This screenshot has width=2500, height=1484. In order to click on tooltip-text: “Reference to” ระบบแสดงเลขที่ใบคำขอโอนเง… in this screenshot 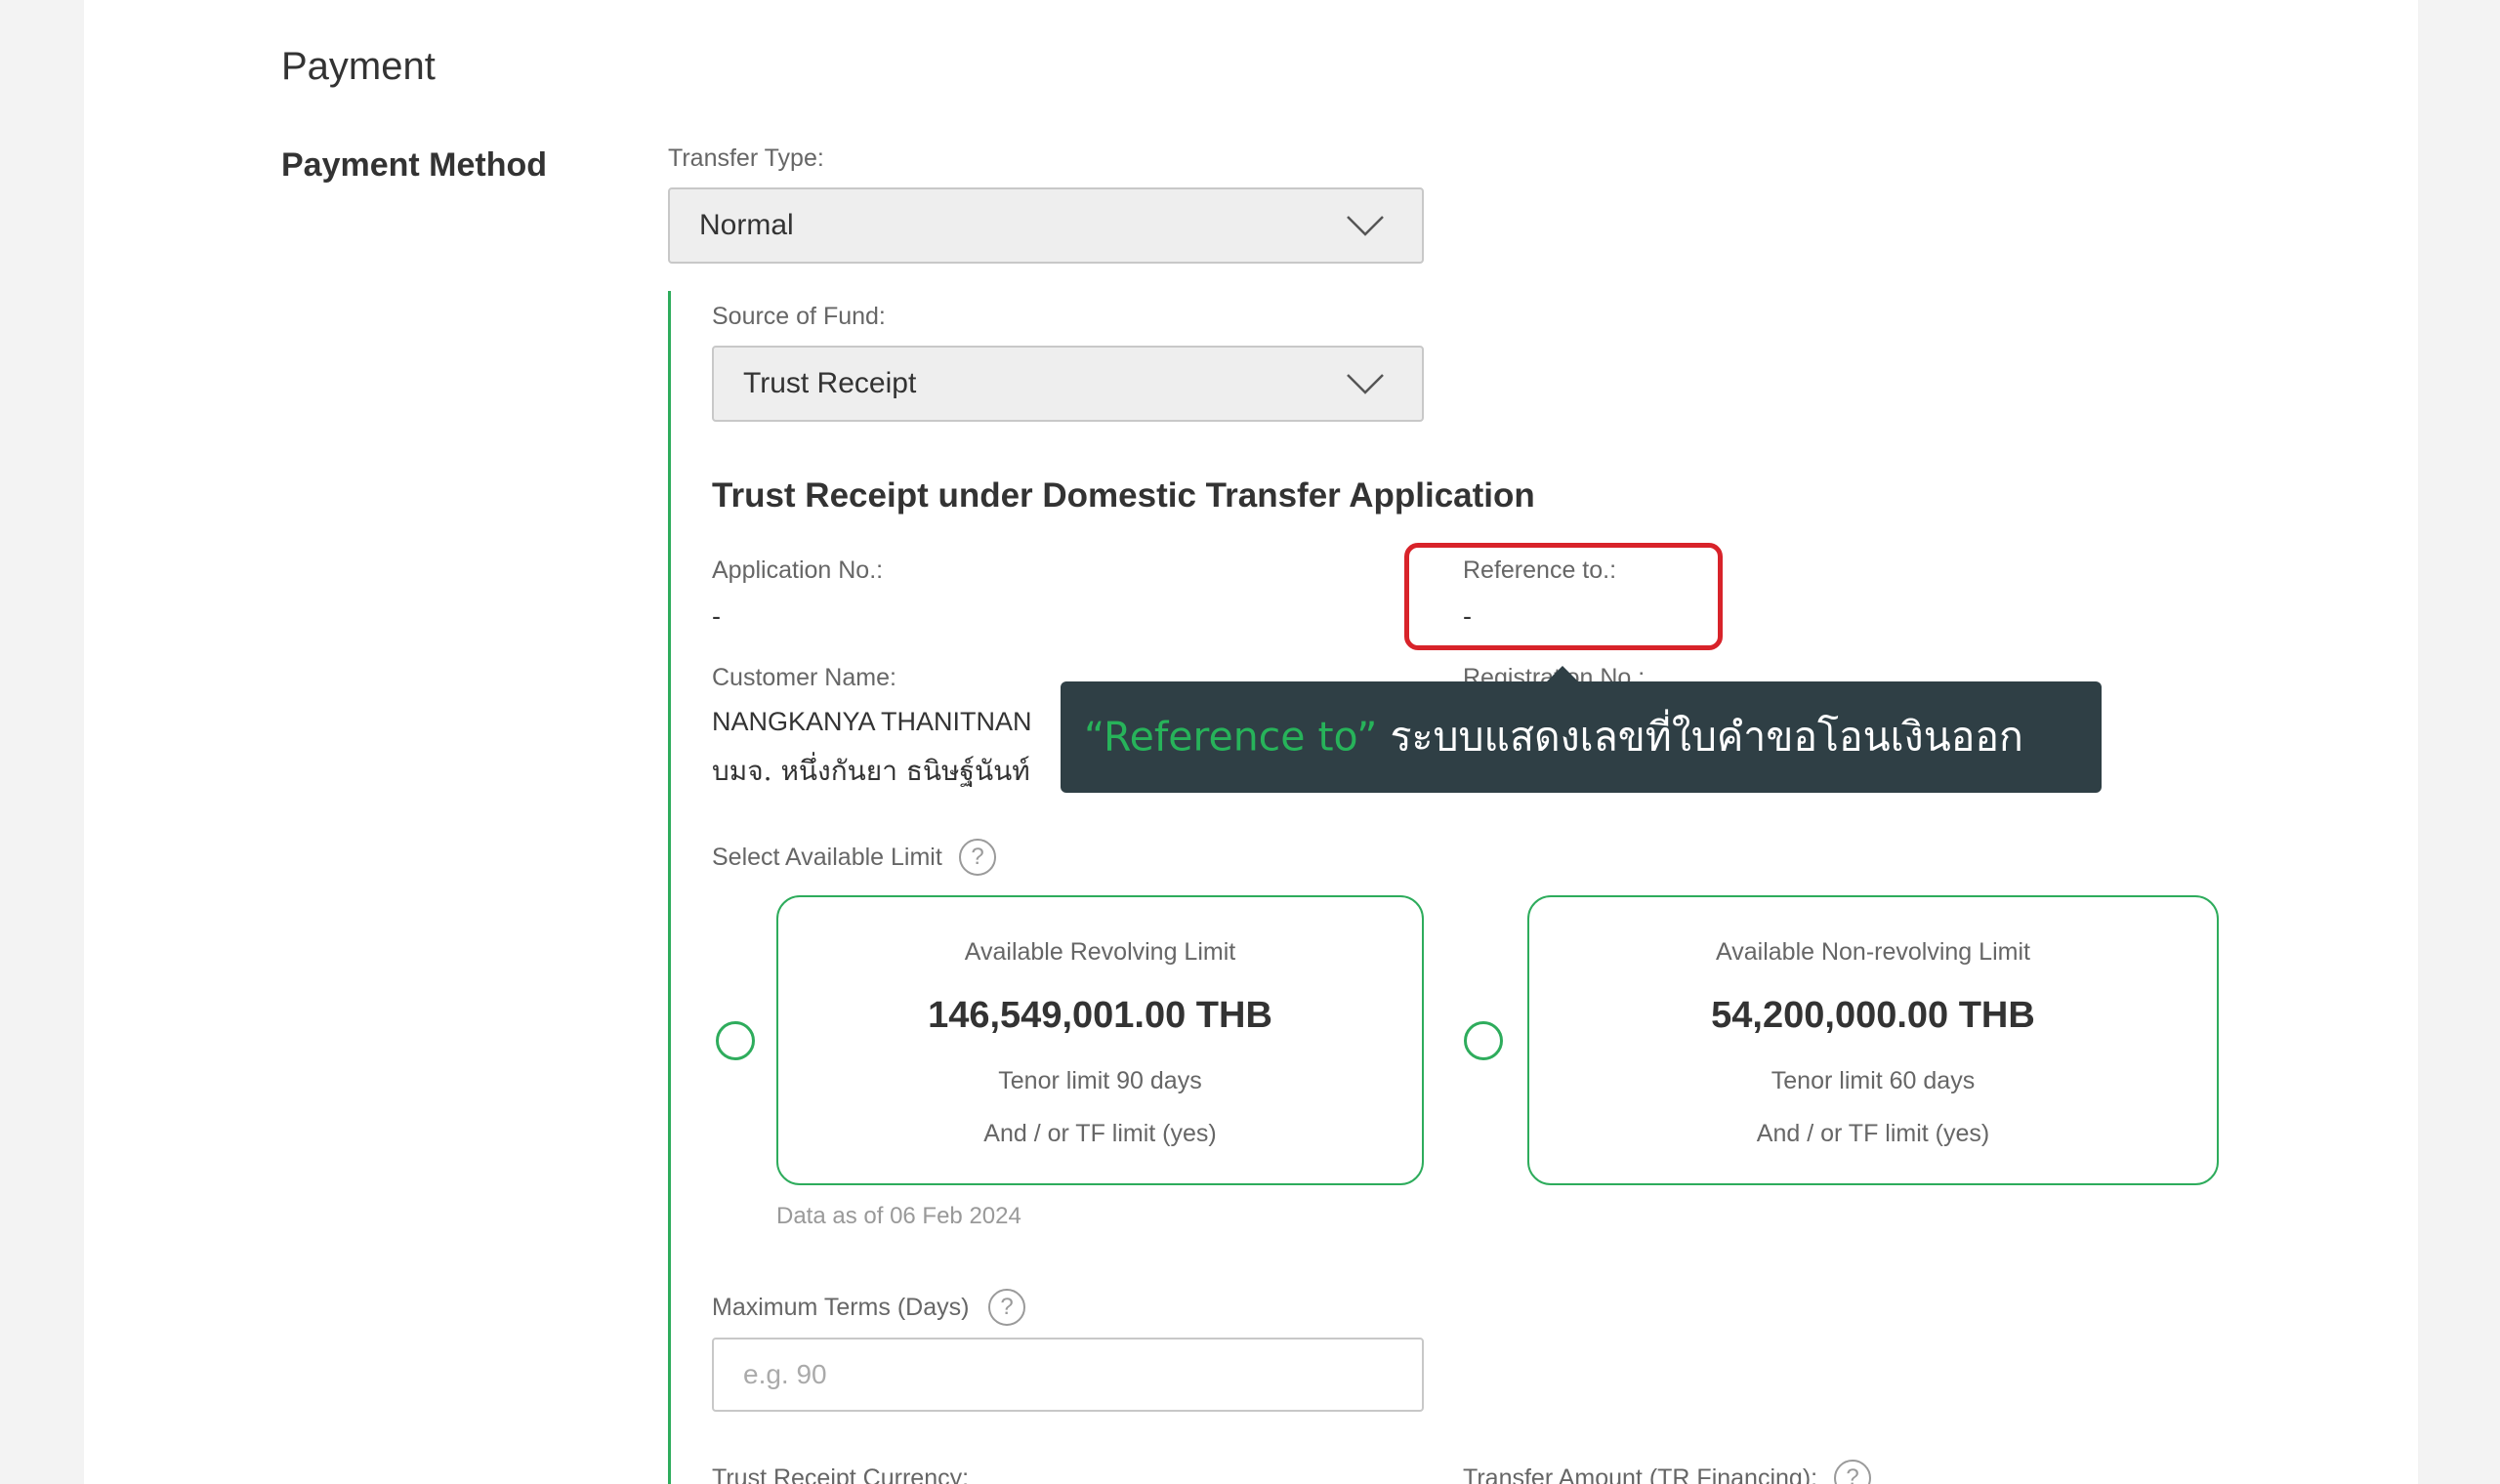, I will do `click(1553, 738)`.